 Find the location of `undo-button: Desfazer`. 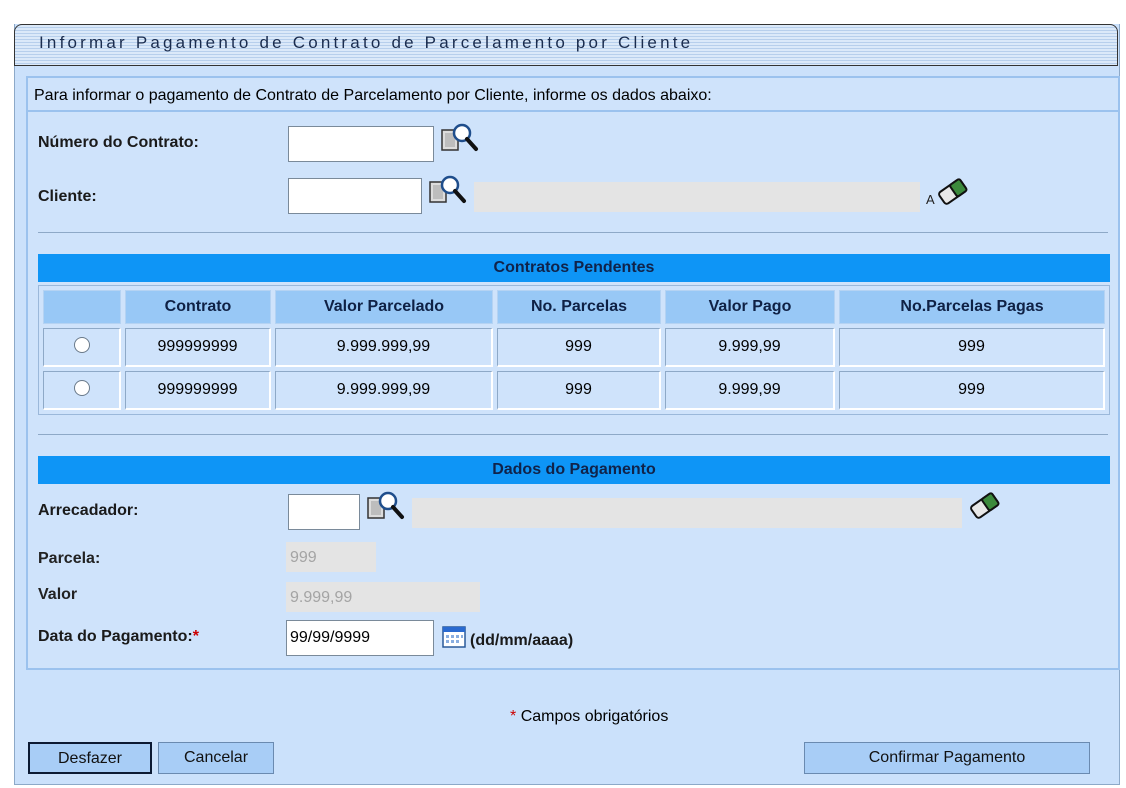

undo-button: Desfazer is located at coordinates (90, 758).